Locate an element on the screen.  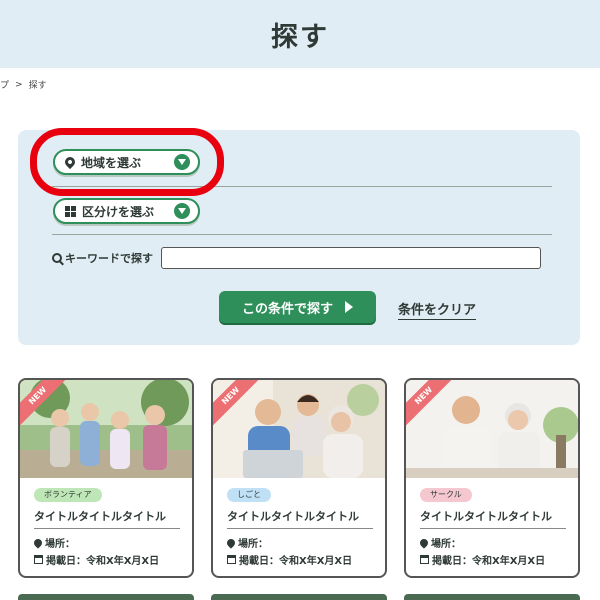
breadcrumb: プ > 探す is located at coordinates (23, 85).